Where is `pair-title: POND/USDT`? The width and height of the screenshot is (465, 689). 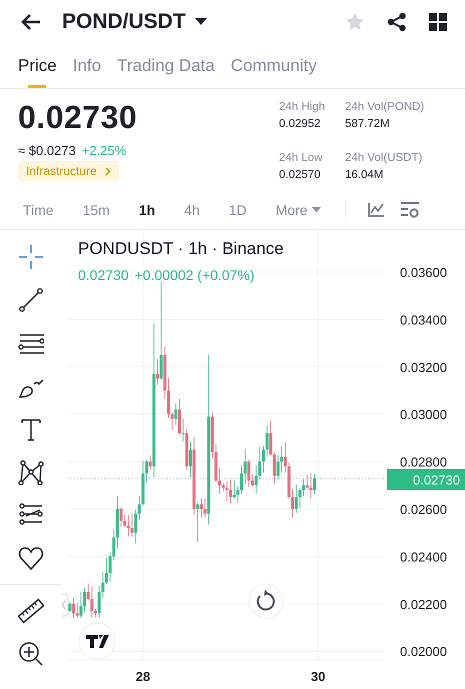
pair-title: POND/USDT is located at coordinates (124, 22).